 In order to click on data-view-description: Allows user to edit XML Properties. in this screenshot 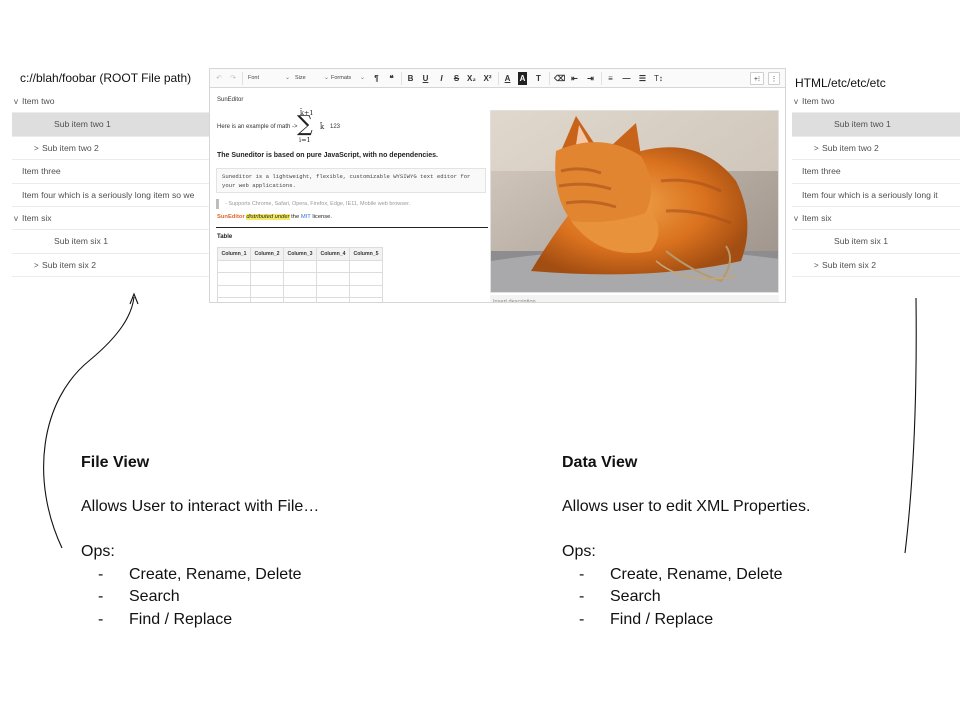, I will do `click(686, 506)`.